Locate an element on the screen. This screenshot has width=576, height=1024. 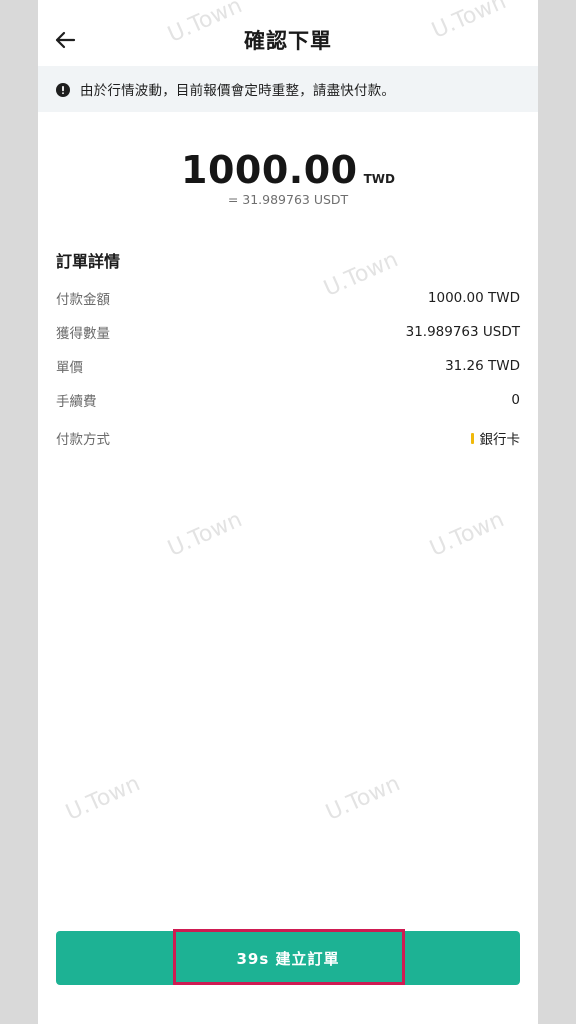
detail-row-received-quantity: 獲得數量 31.989763 USDT is located at coordinates (288, 332).